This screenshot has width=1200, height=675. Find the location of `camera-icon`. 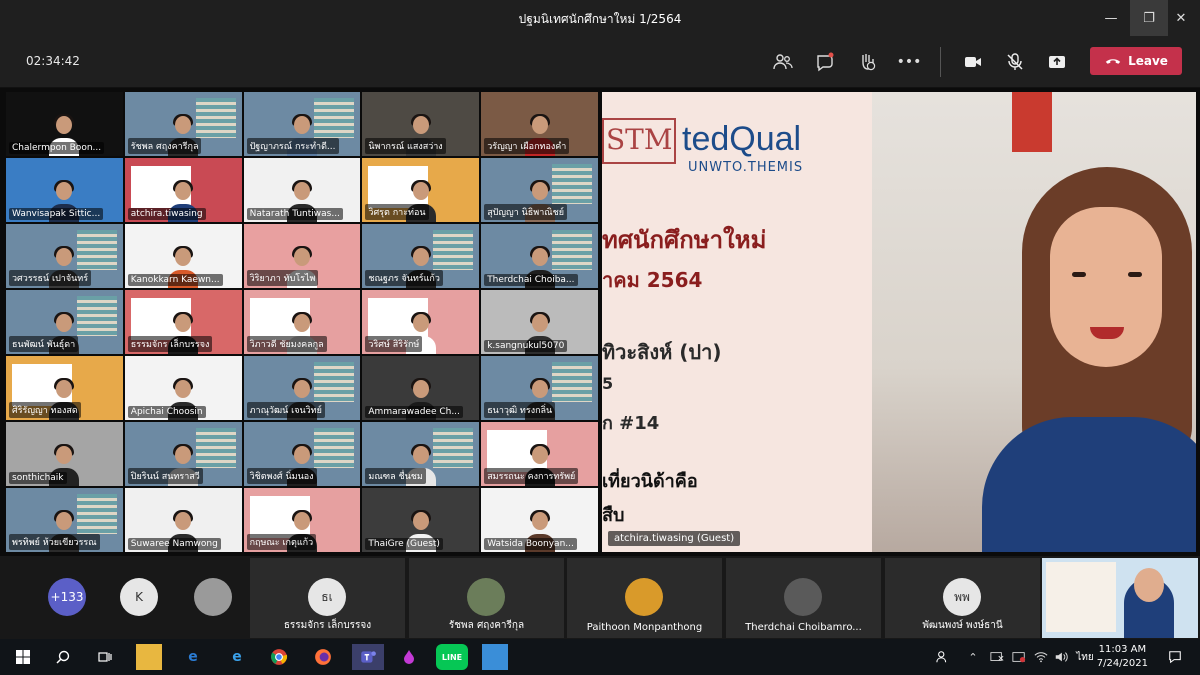

camera-icon is located at coordinates (973, 62).